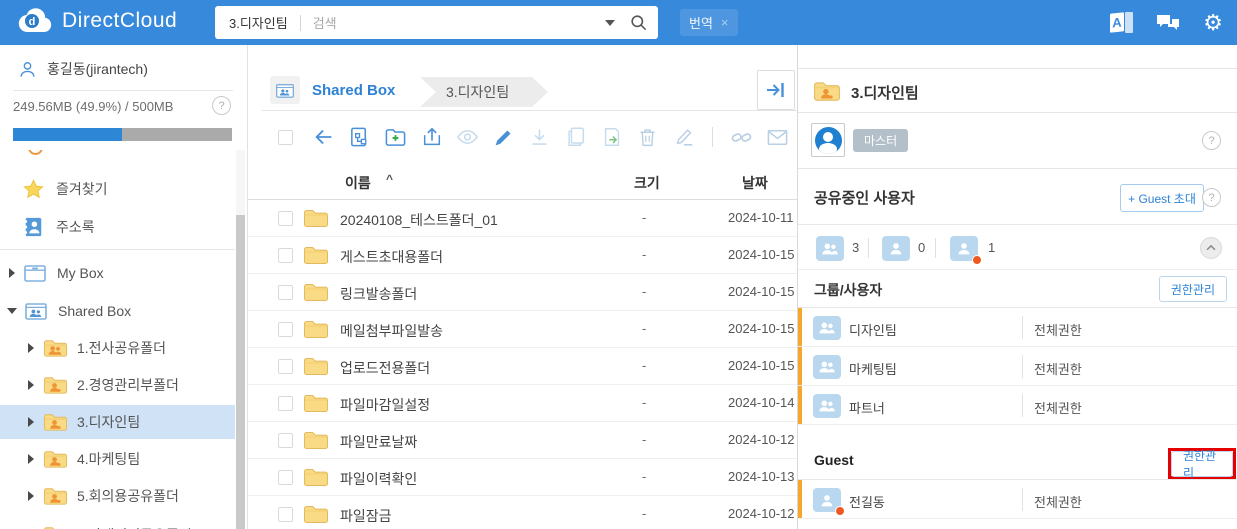  Describe the element at coordinates (1213, 22) in the screenshot. I see `settings-gear-icon: ⚙` at that location.